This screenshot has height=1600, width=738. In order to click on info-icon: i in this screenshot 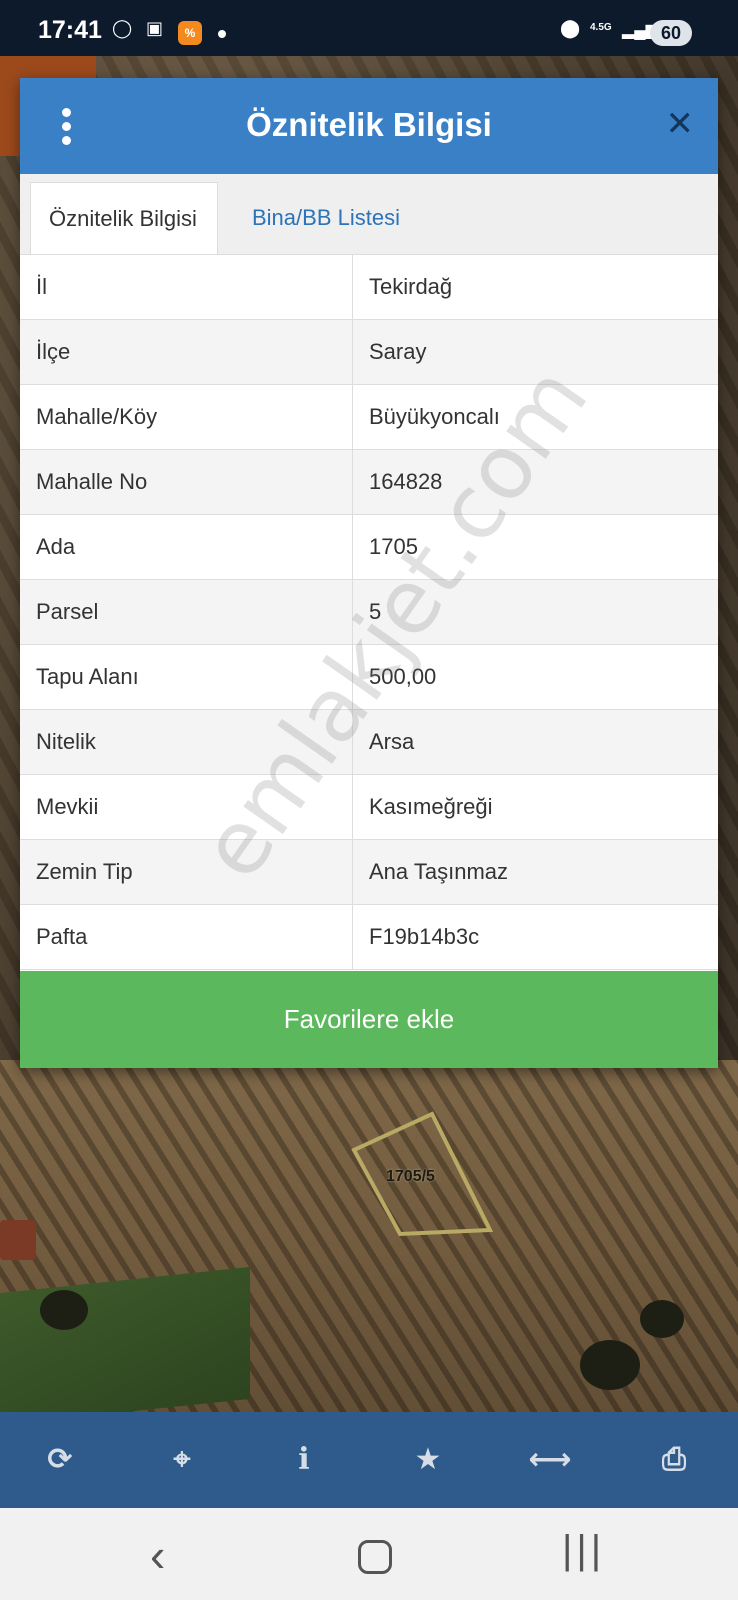, I will do `click(304, 1460)`.